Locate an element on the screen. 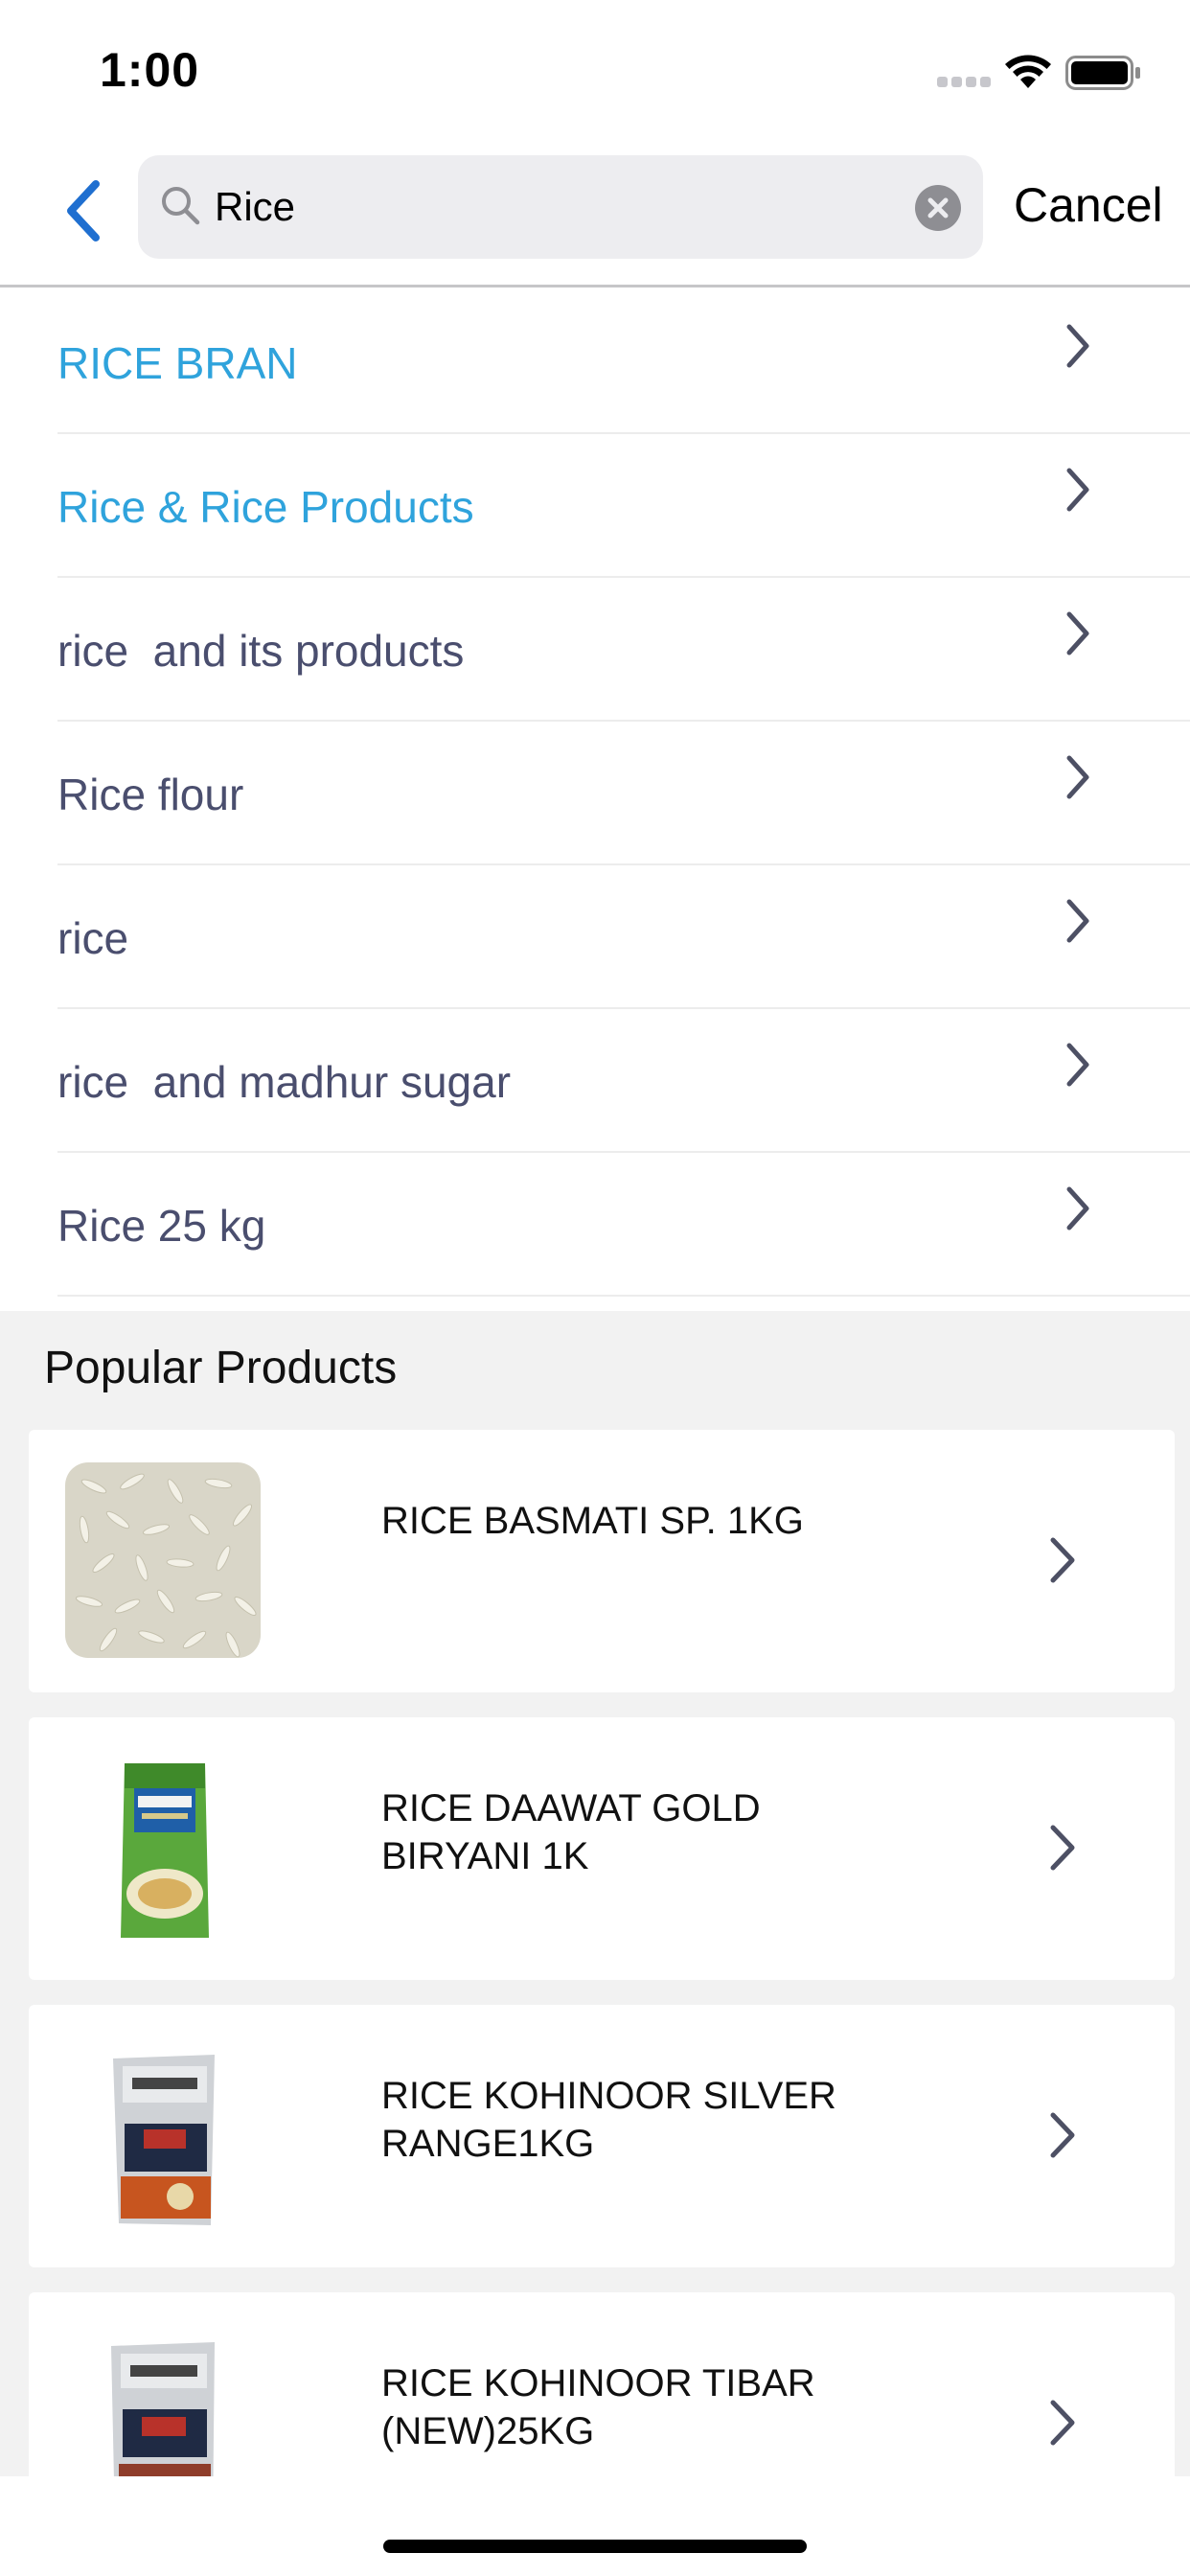  suggestion-label: rice and madhur sugar is located at coordinates (285, 1082).